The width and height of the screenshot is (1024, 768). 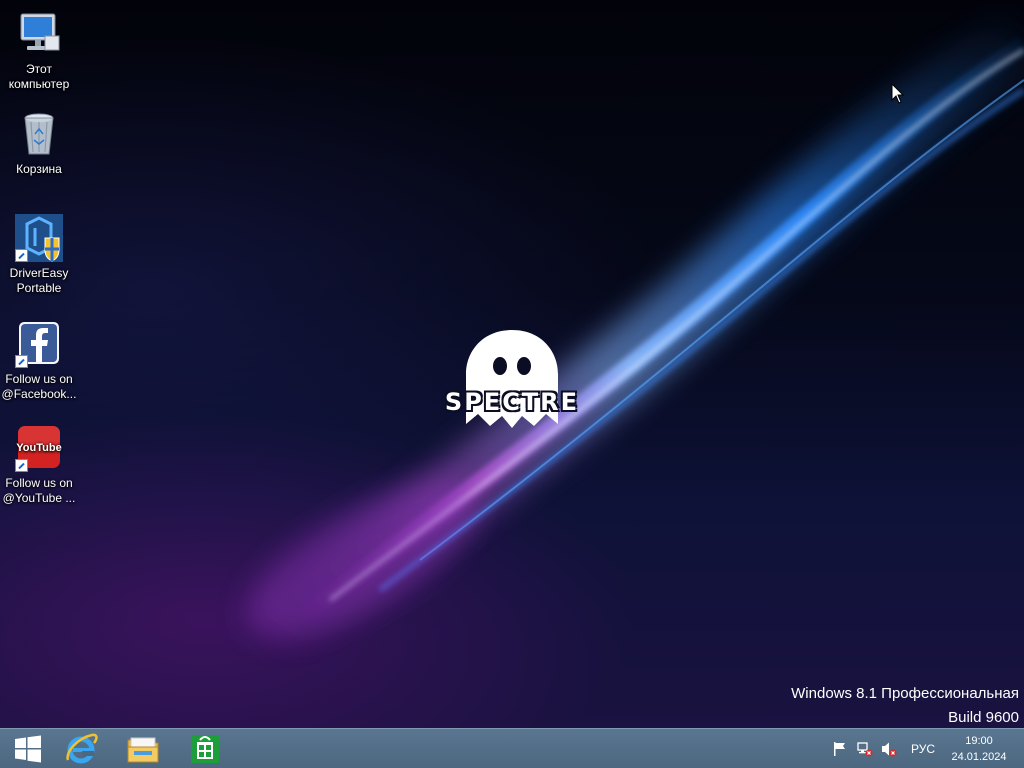 What do you see at coordinates (39, 238) in the screenshot?
I see `drivereasy-icon` at bounding box center [39, 238].